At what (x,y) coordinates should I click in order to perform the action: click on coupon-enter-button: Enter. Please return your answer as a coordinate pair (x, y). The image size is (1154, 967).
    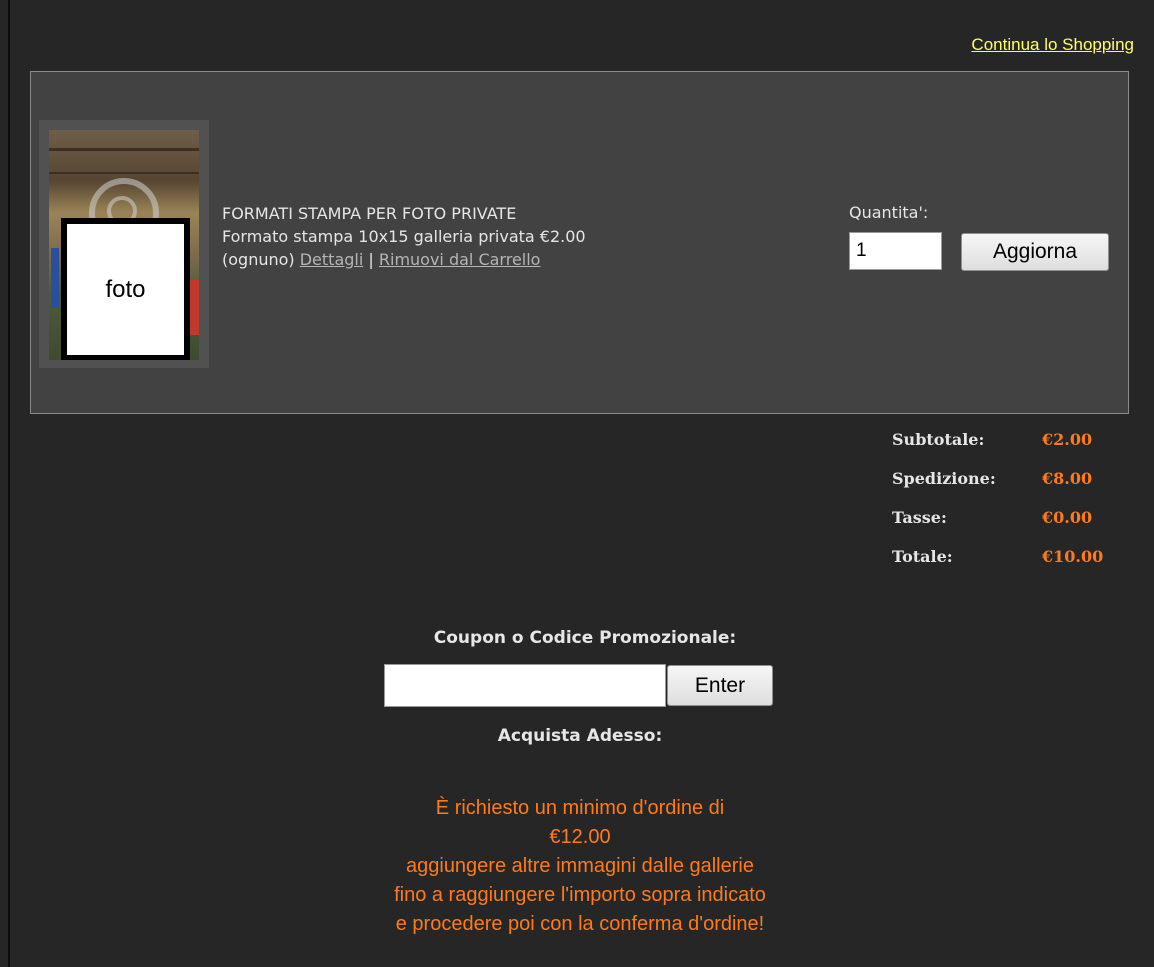
    Looking at the image, I should click on (720, 685).